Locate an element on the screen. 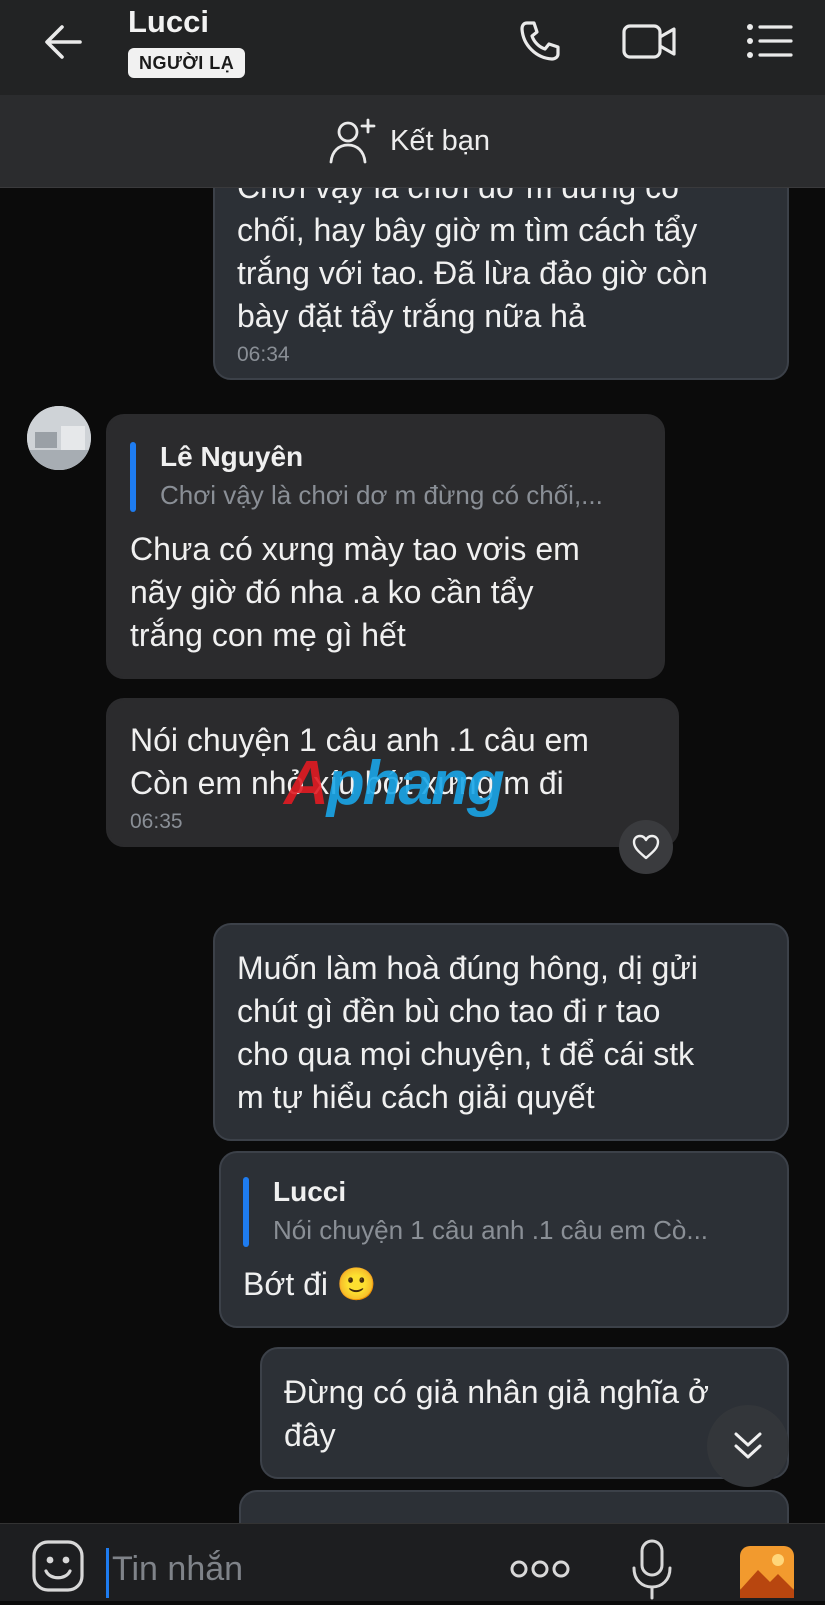 The height and width of the screenshot is (1605, 825). message-time: 06:34 is located at coordinates (263, 354).